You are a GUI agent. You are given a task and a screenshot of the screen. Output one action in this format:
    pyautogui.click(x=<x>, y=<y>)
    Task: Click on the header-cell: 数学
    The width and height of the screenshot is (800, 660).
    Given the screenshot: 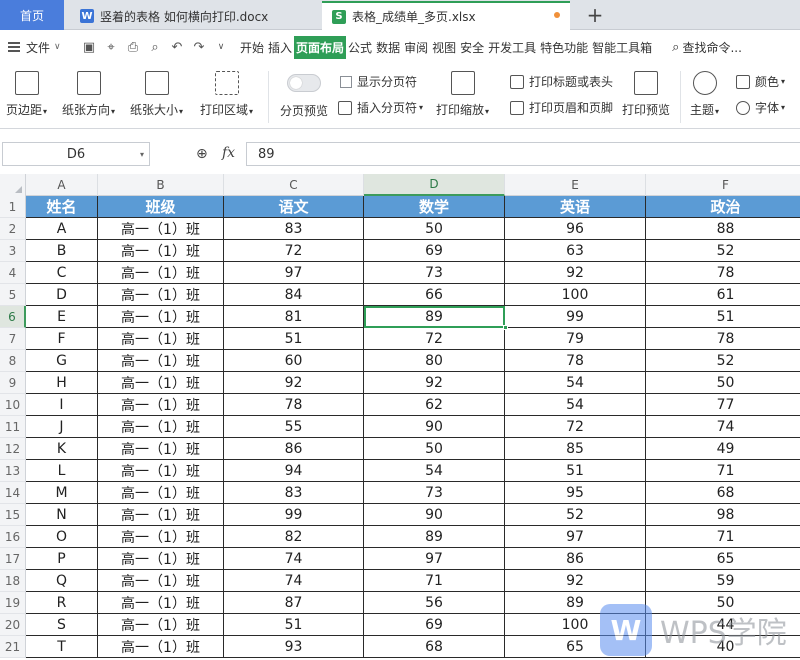 What is the action you would take?
    pyautogui.click(x=434, y=207)
    